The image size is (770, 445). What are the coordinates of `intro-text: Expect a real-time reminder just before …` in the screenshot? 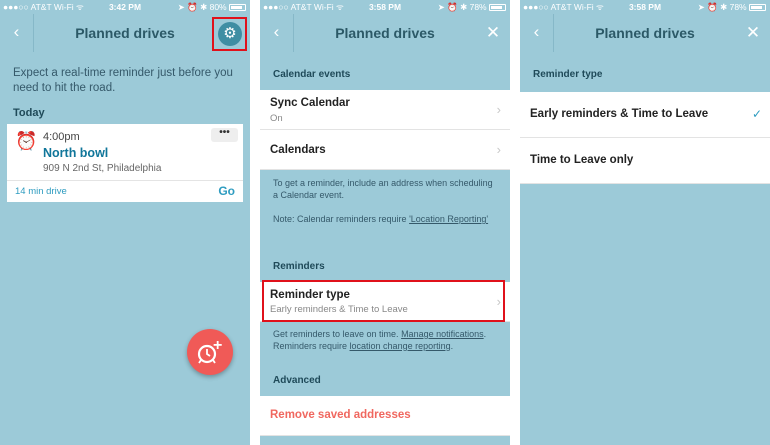 It's located at (123, 80).